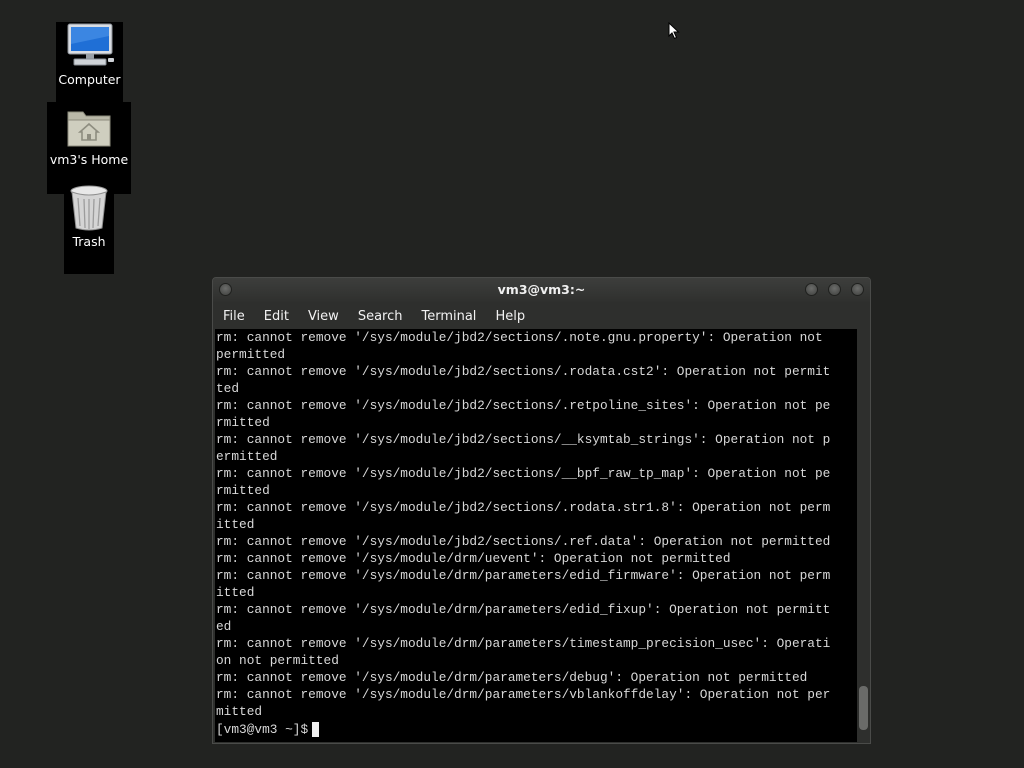 This screenshot has width=1024, height=768. What do you see at coordinates (448, 316) in the screenshot?
I see `menu-terminal: Terminal` at bounding box center [448, 316].